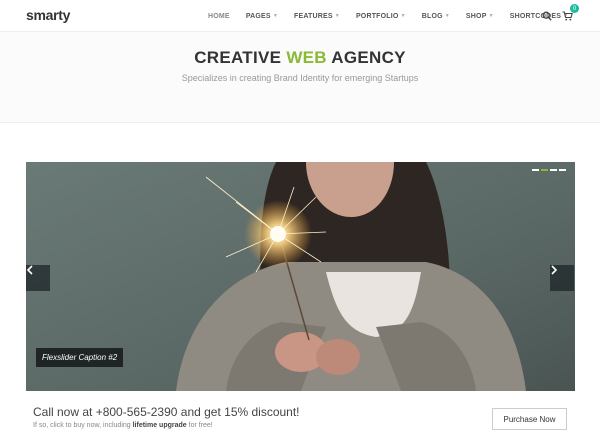  What do you see at coordinates (258, 16) in the screenshot?
I see `nav-item-label: PAGES` at bounding box center [258, 16].